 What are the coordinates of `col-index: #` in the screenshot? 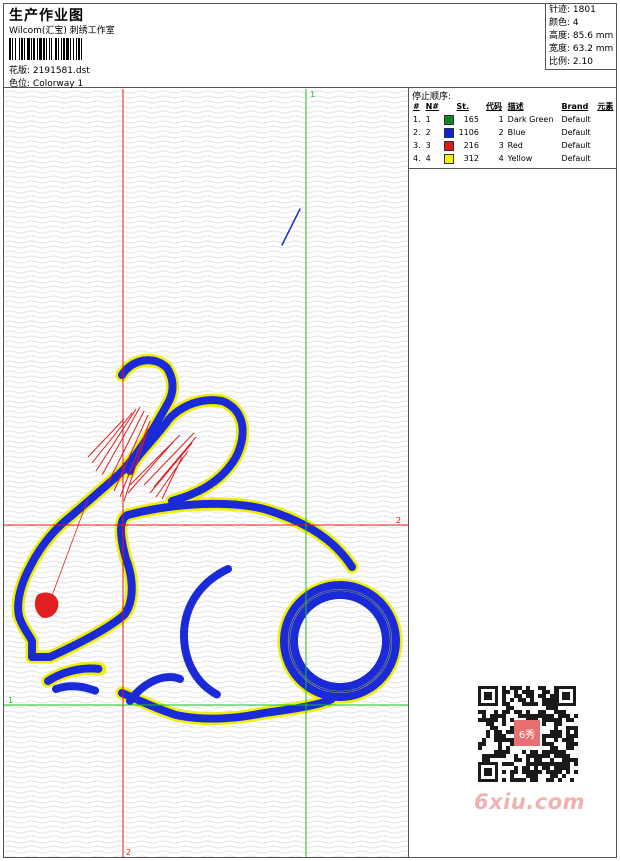 It's located at (416, 106).